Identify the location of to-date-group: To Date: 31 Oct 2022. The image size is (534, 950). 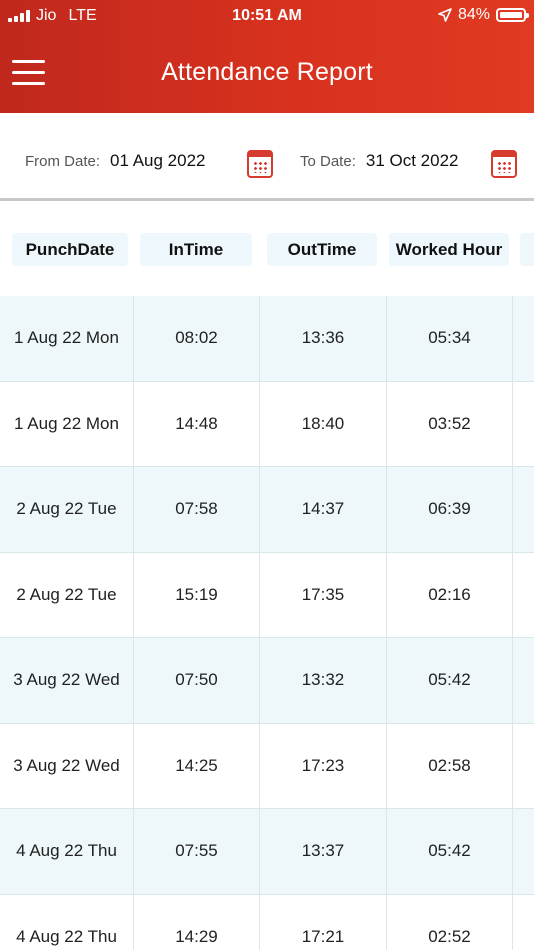
(379, 161).